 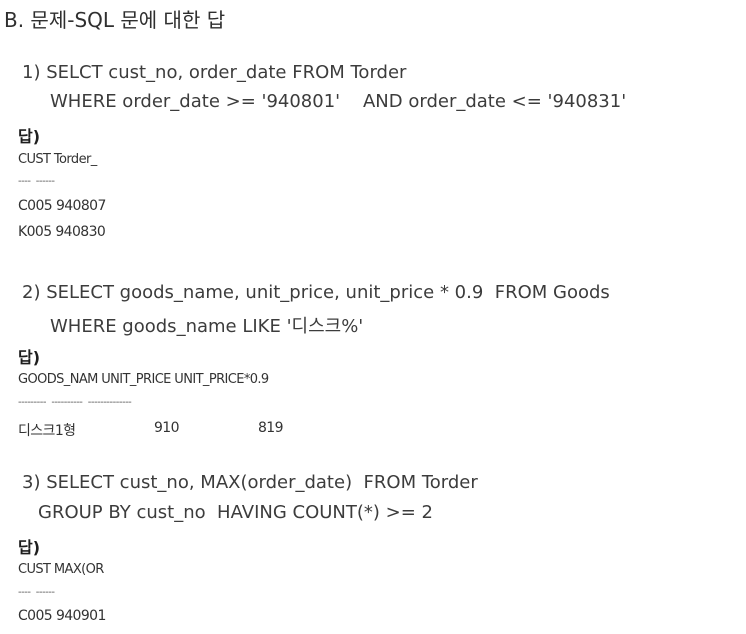 What do you see at coordinates (62, 232) in the screenshot?
I see `problem-1-result-row: K005 940830` at bounding box center [62, 232].